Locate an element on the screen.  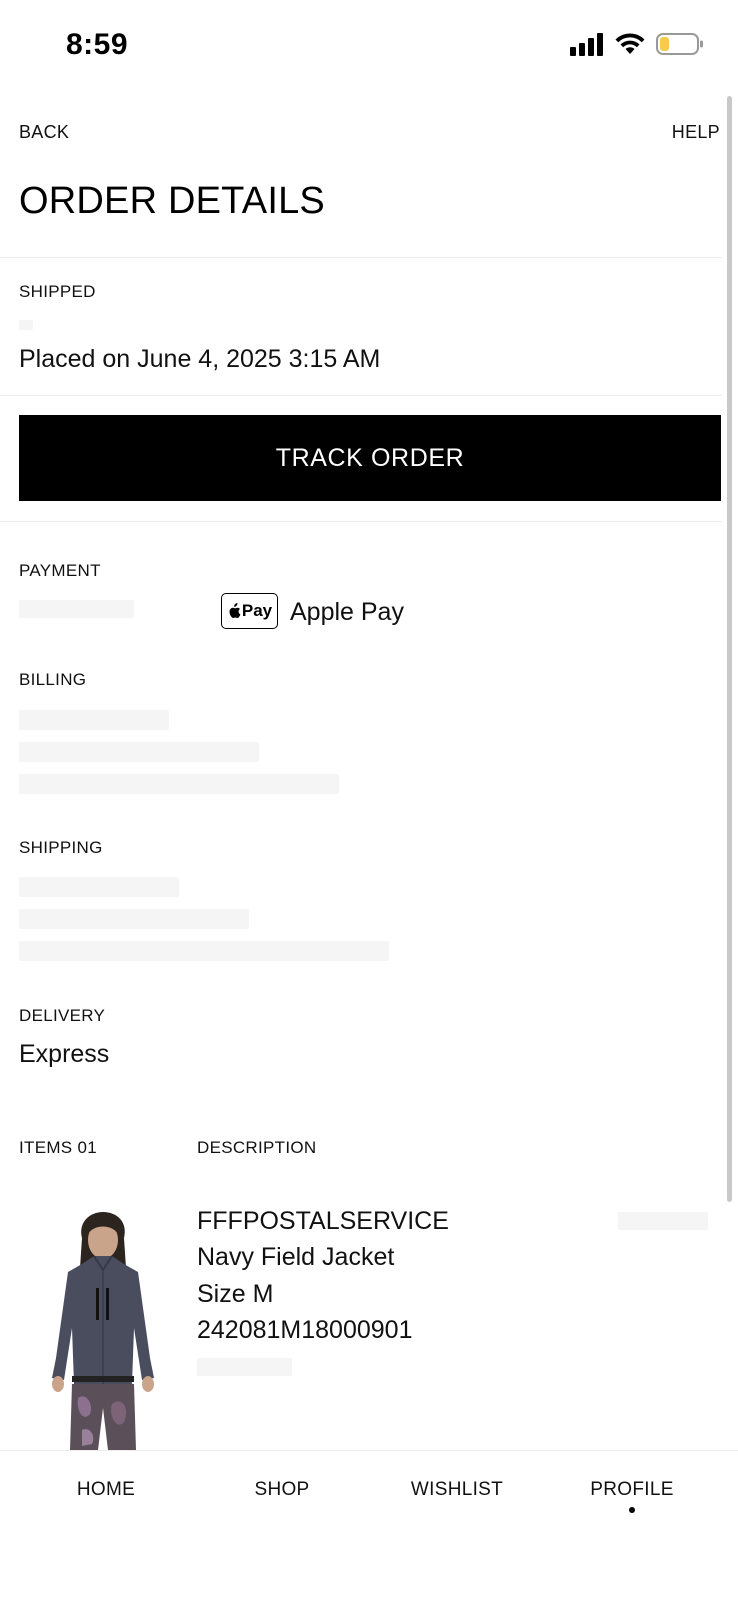
apple-pay-badge-text: Pay is located at coordinates (257, 610).